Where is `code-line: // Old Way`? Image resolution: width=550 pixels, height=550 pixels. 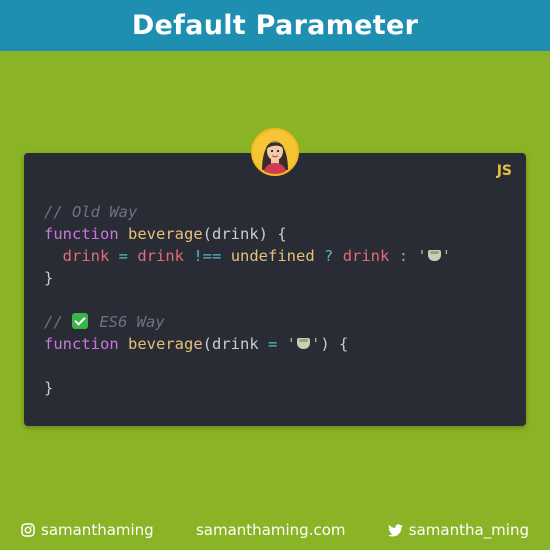 code-line: // Old Way is located at coordinates (247, 212).